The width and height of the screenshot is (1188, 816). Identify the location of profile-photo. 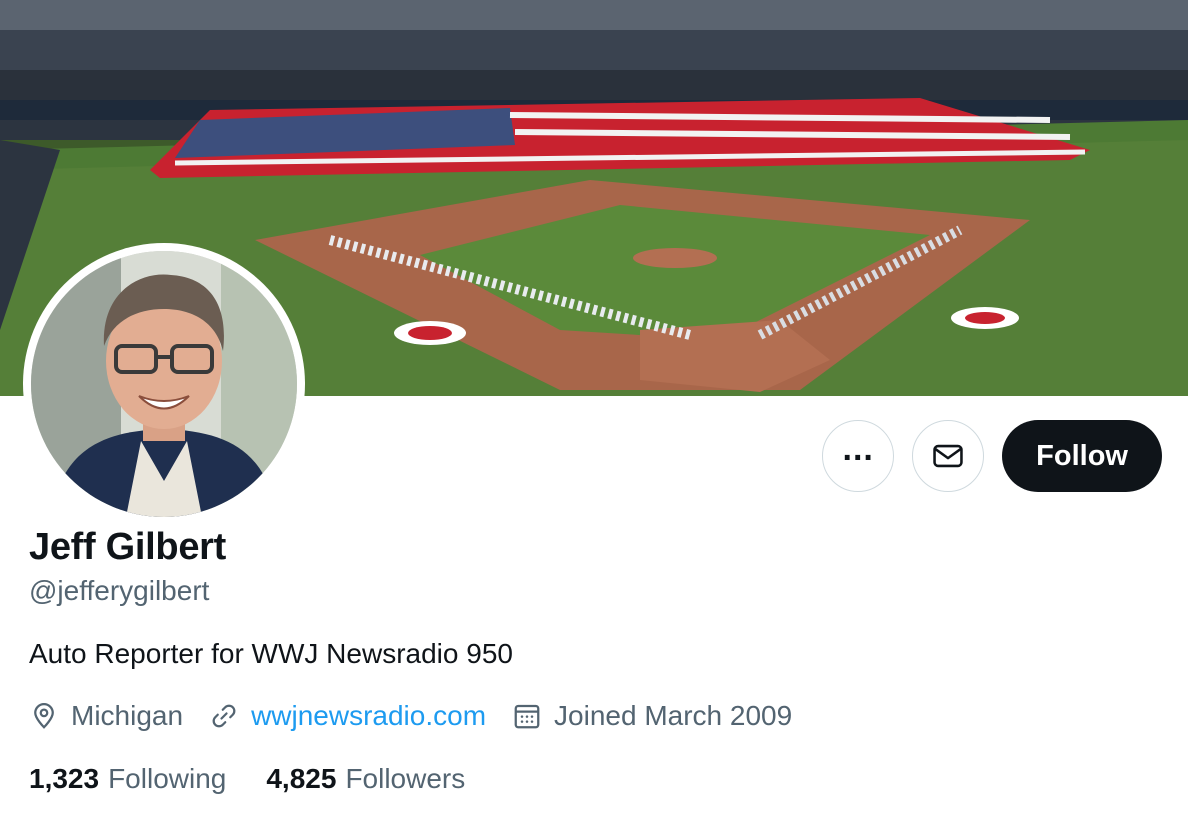
(164, 384).